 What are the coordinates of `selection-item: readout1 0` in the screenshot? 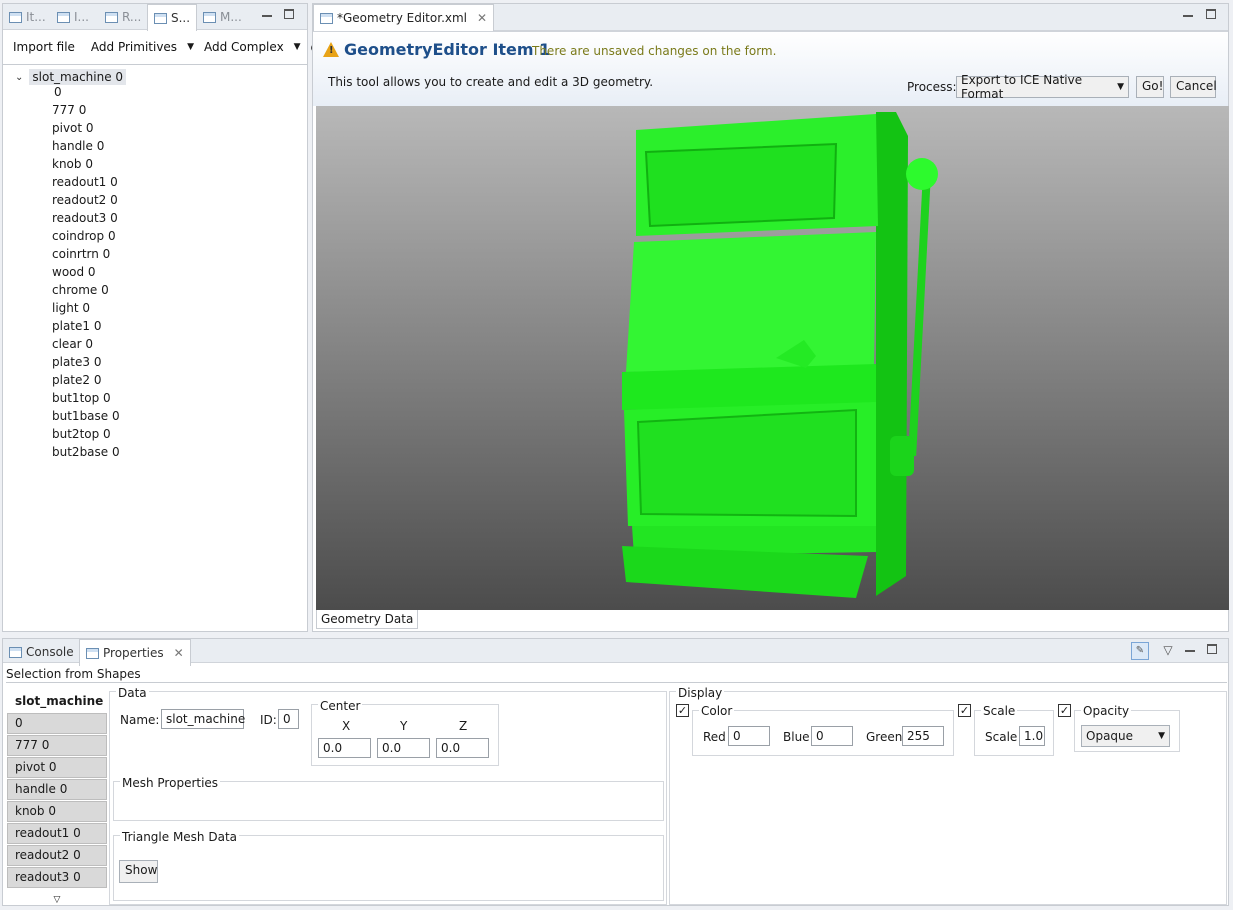 It's located at (57, 833).